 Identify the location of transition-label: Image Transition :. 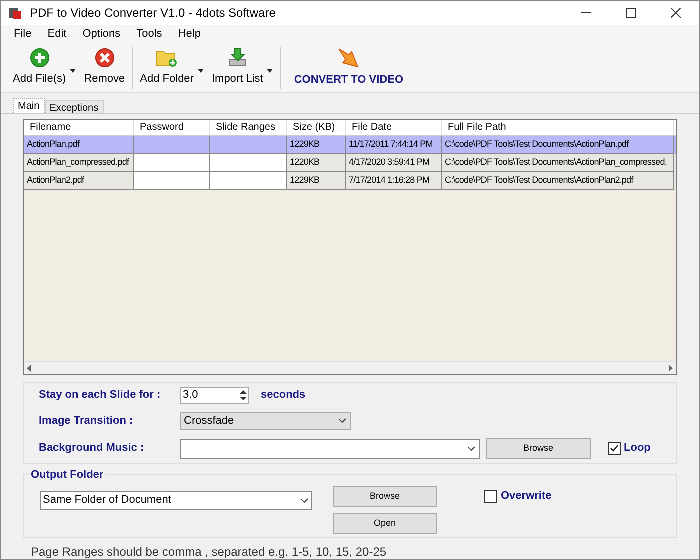
(86, 421).